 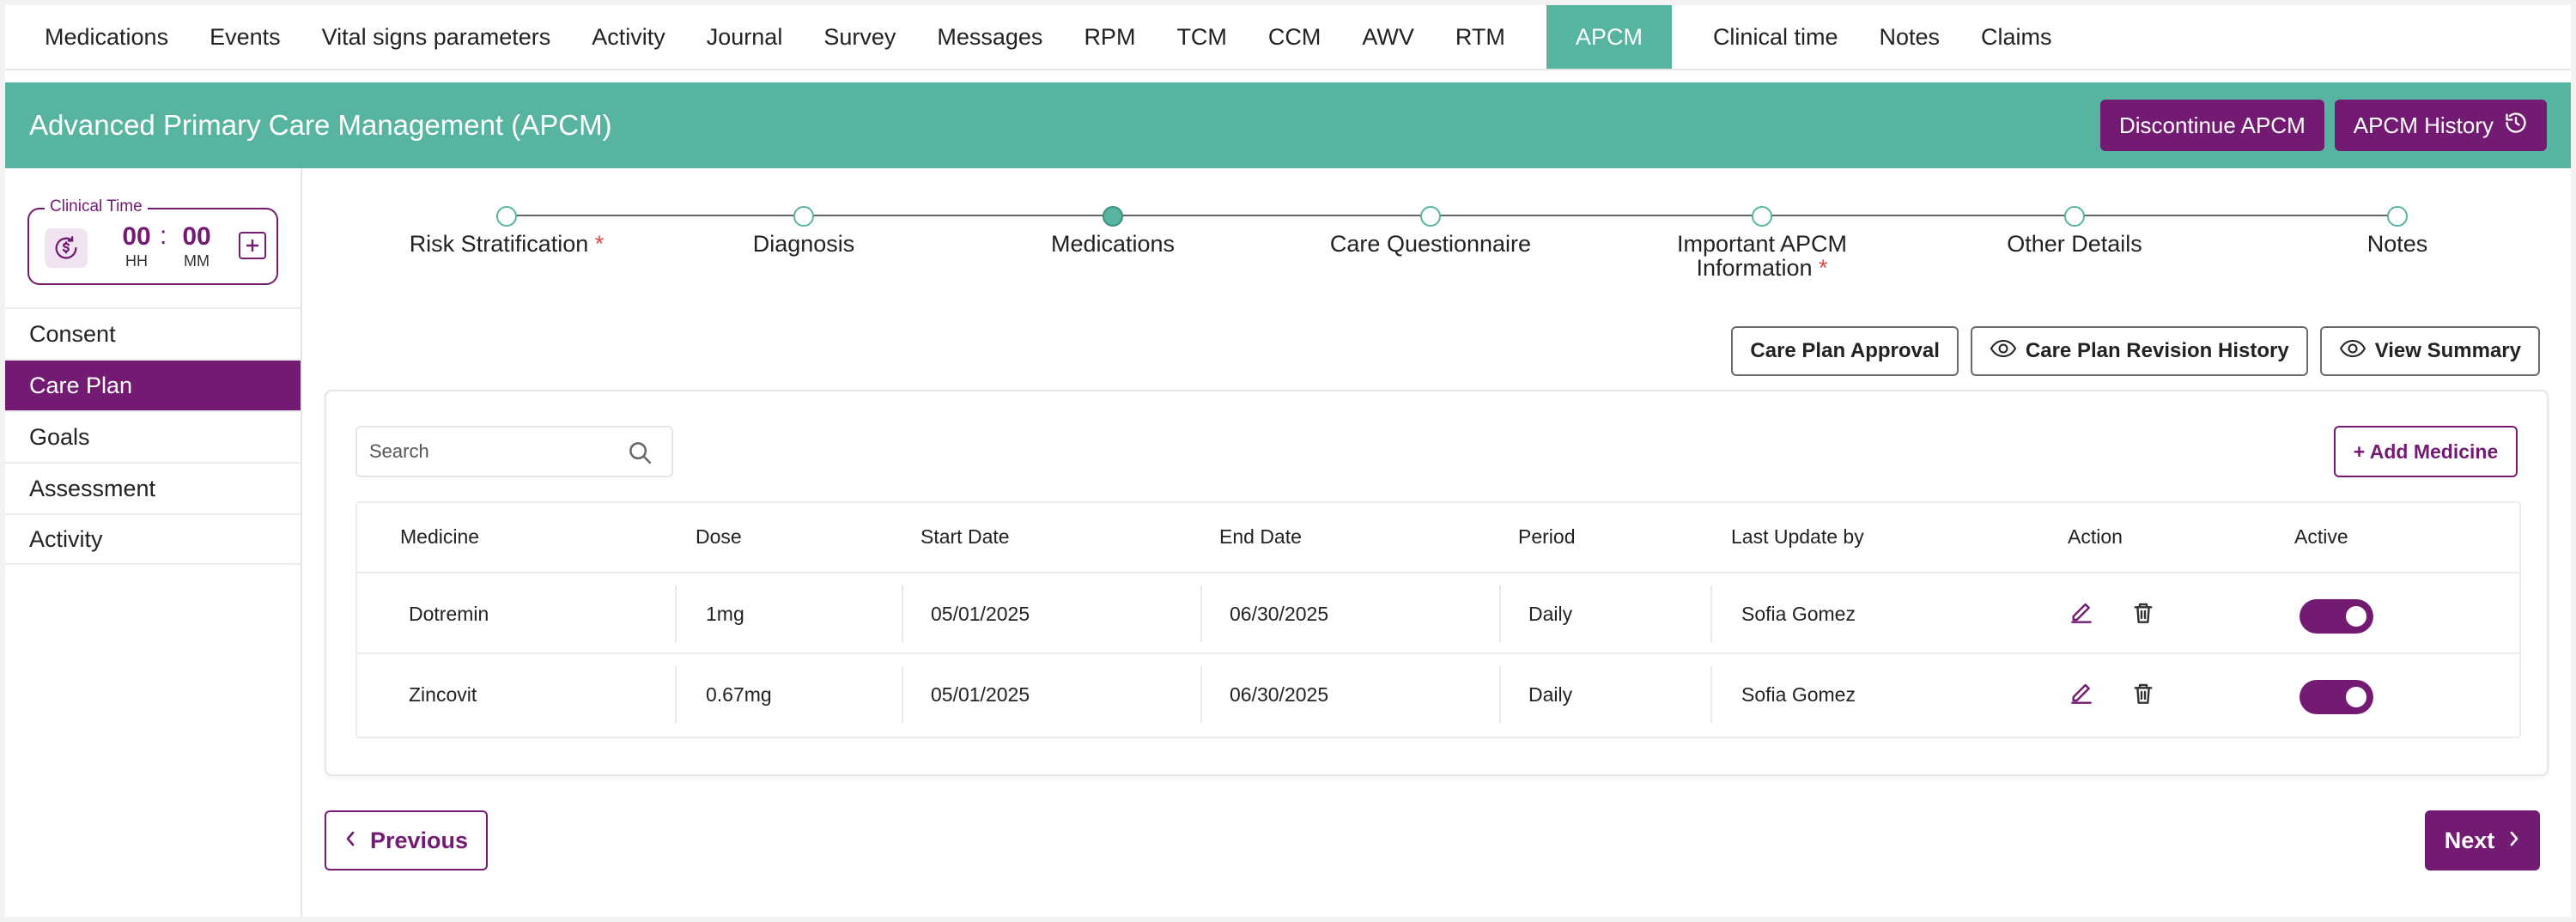 I want to click on tab-events: Events, so click(x=245, y=37).